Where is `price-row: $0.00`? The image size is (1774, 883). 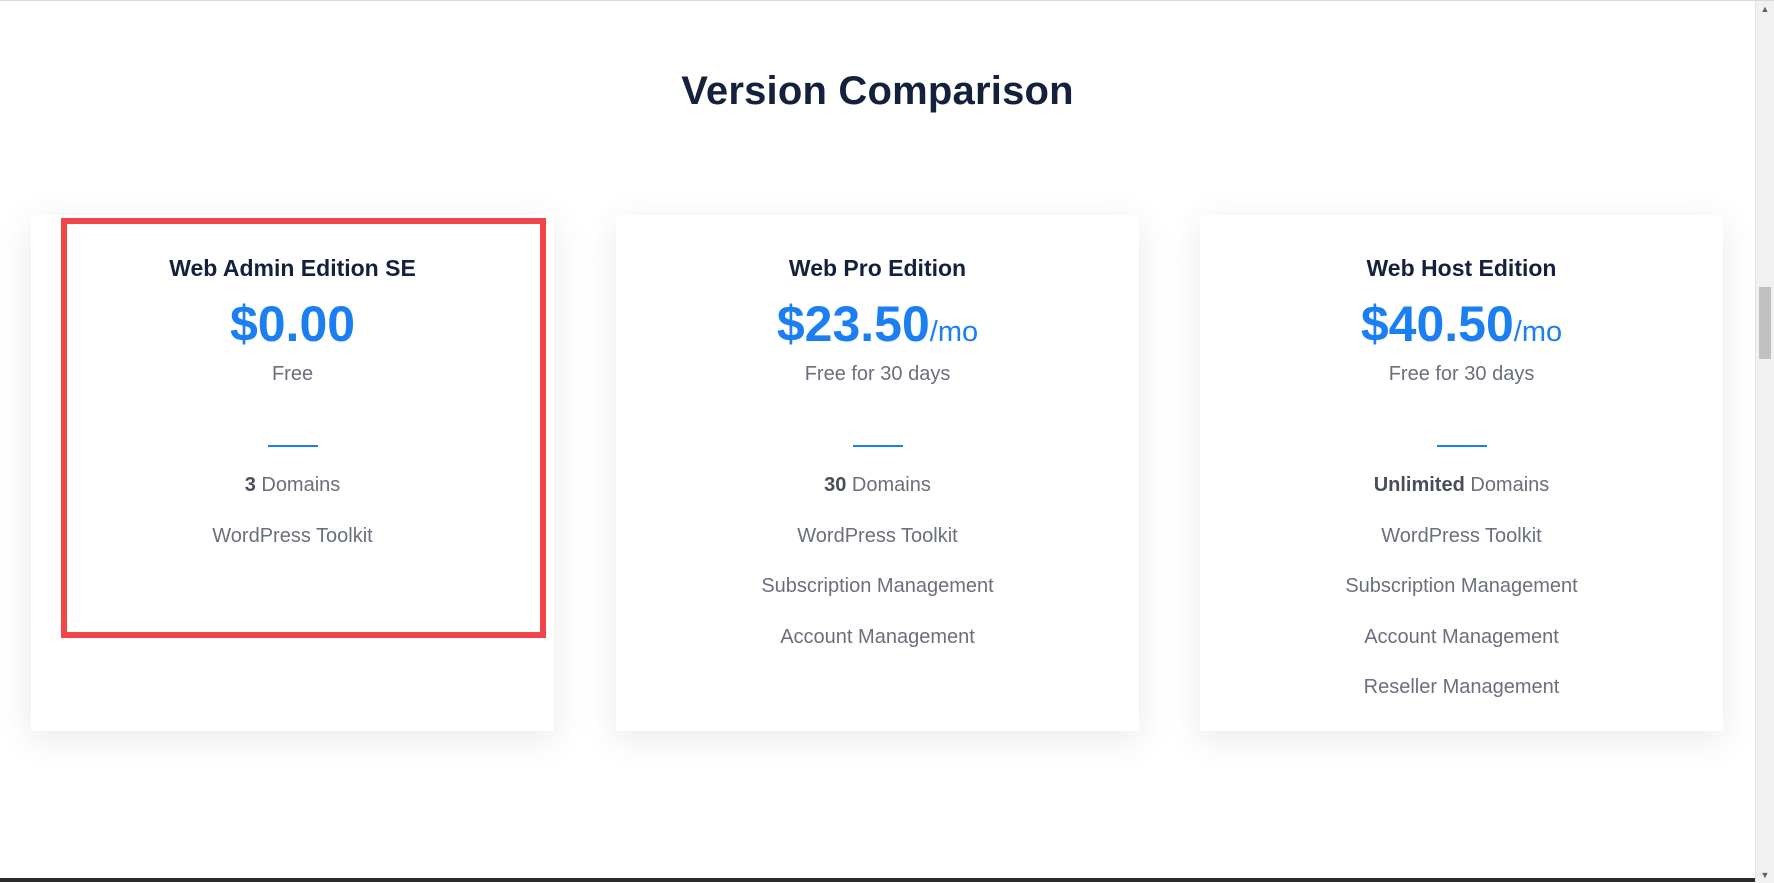 price-row: $0.00 is located at coordinates (292, 324).